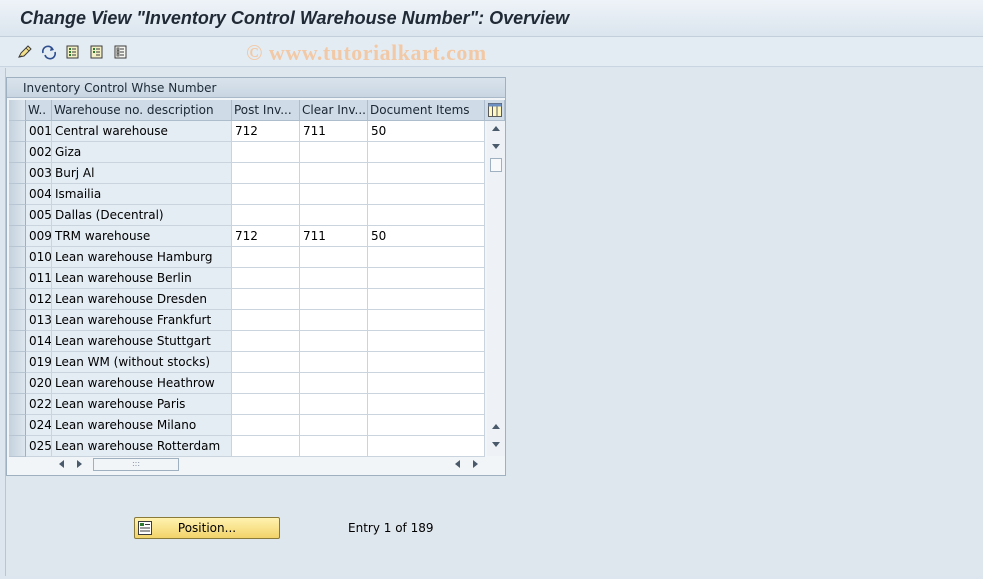 The width and height of the screenshot is (983, 579). I want to click on scroll-page-down-icon, so click(496, 444).